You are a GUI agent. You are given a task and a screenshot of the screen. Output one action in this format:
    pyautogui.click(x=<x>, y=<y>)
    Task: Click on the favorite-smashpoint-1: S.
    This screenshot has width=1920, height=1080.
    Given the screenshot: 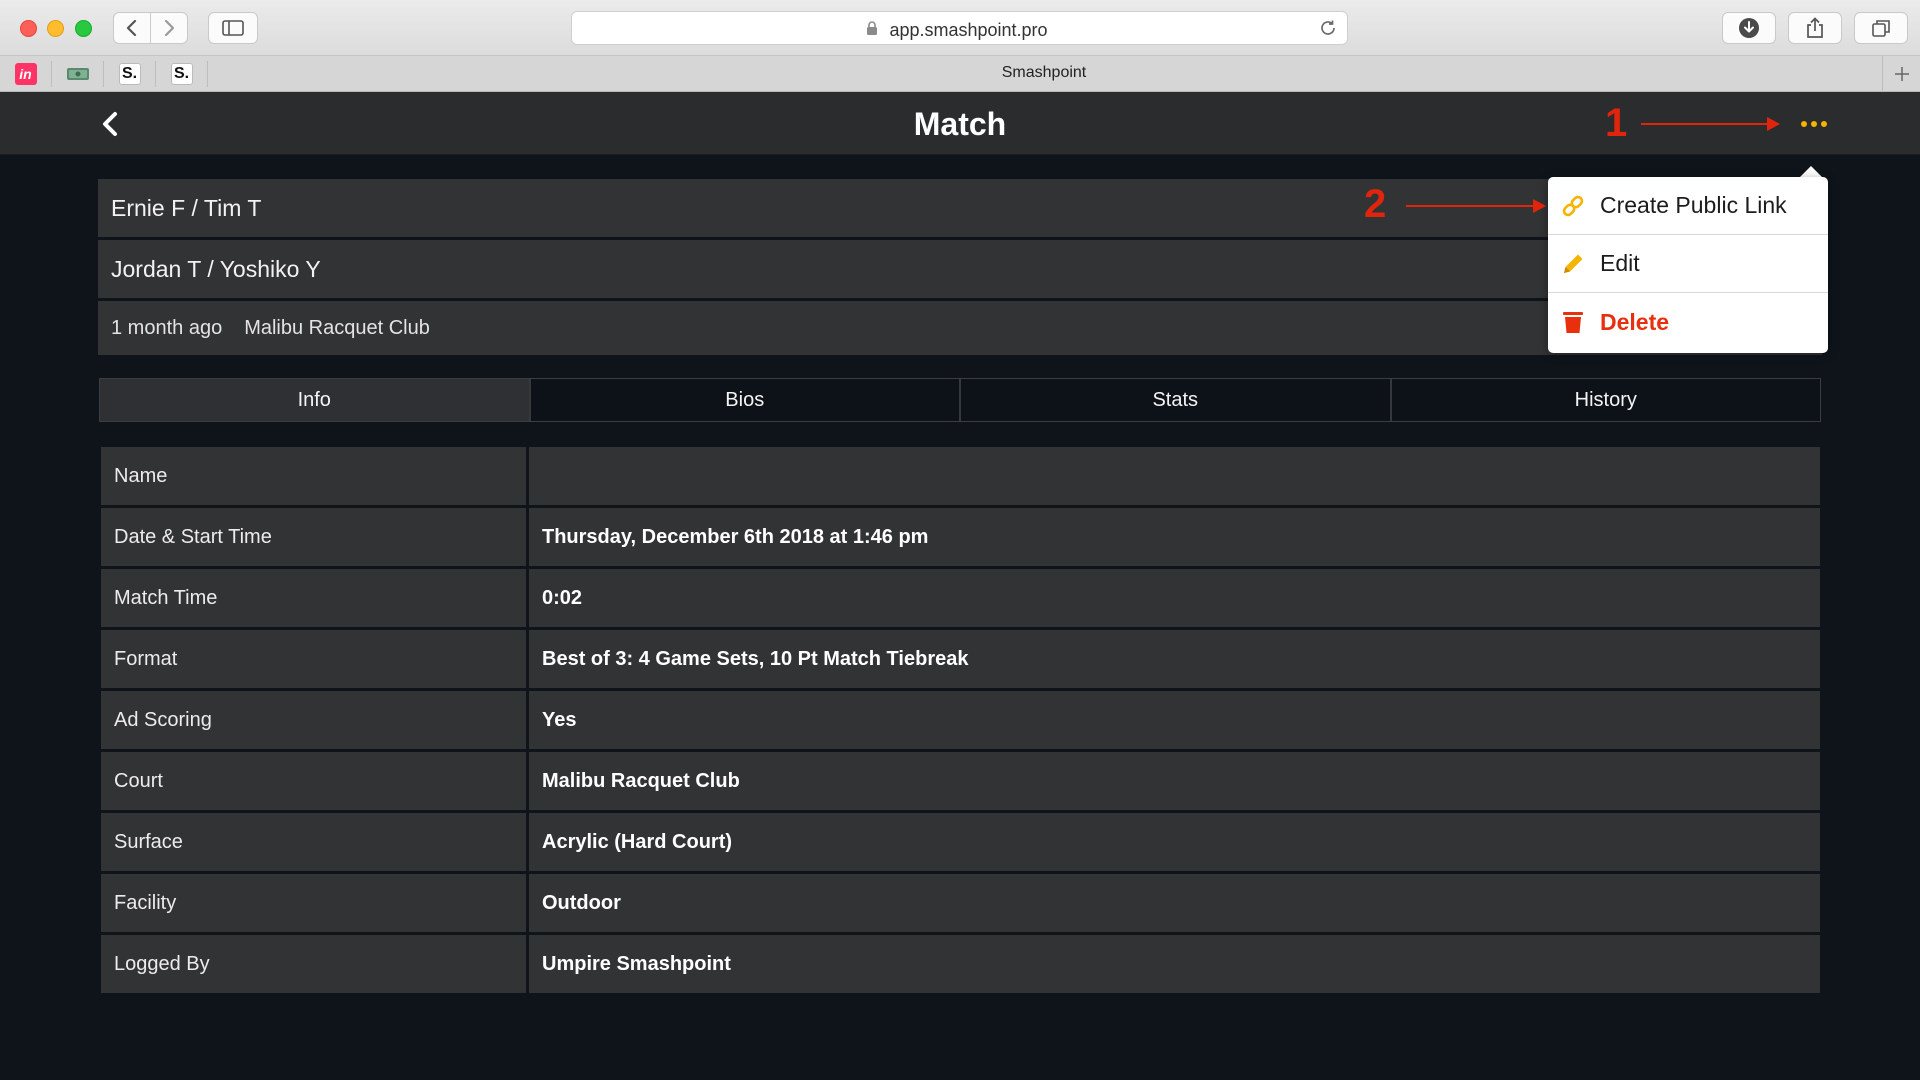 What is the action you would take?
    pyautogui.click(x=130, y=74)
    